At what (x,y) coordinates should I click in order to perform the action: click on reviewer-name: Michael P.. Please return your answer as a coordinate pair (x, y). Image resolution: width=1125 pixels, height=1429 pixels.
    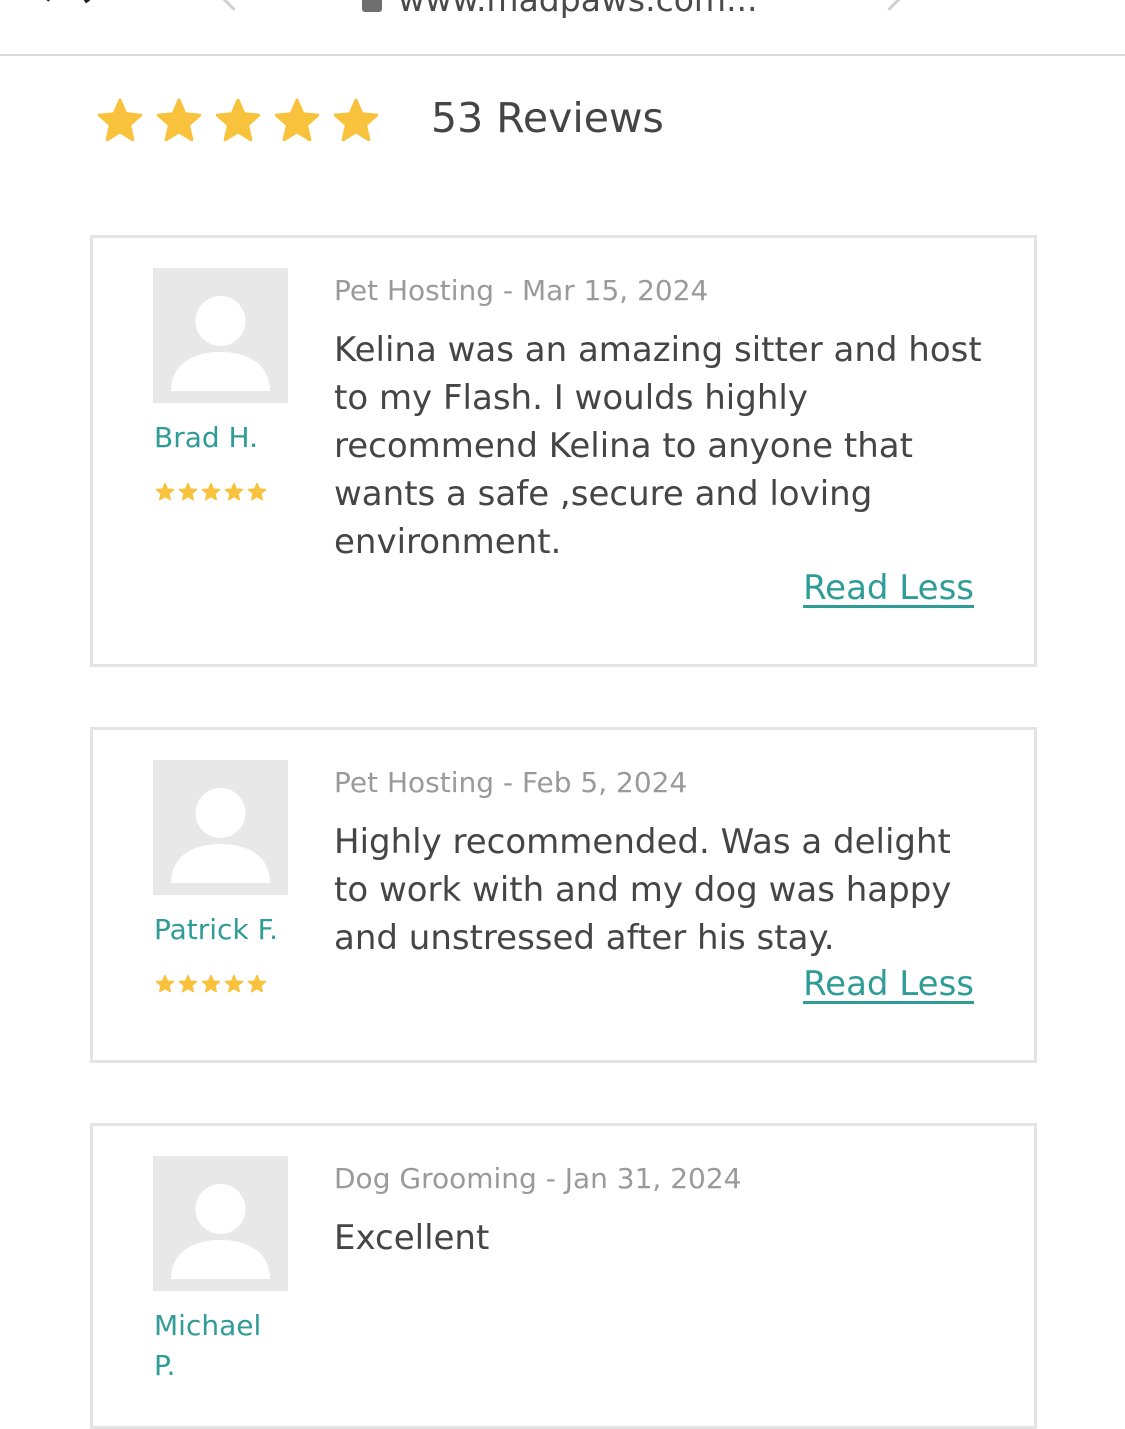
    Looking at the image, I should click on (214, 1346).